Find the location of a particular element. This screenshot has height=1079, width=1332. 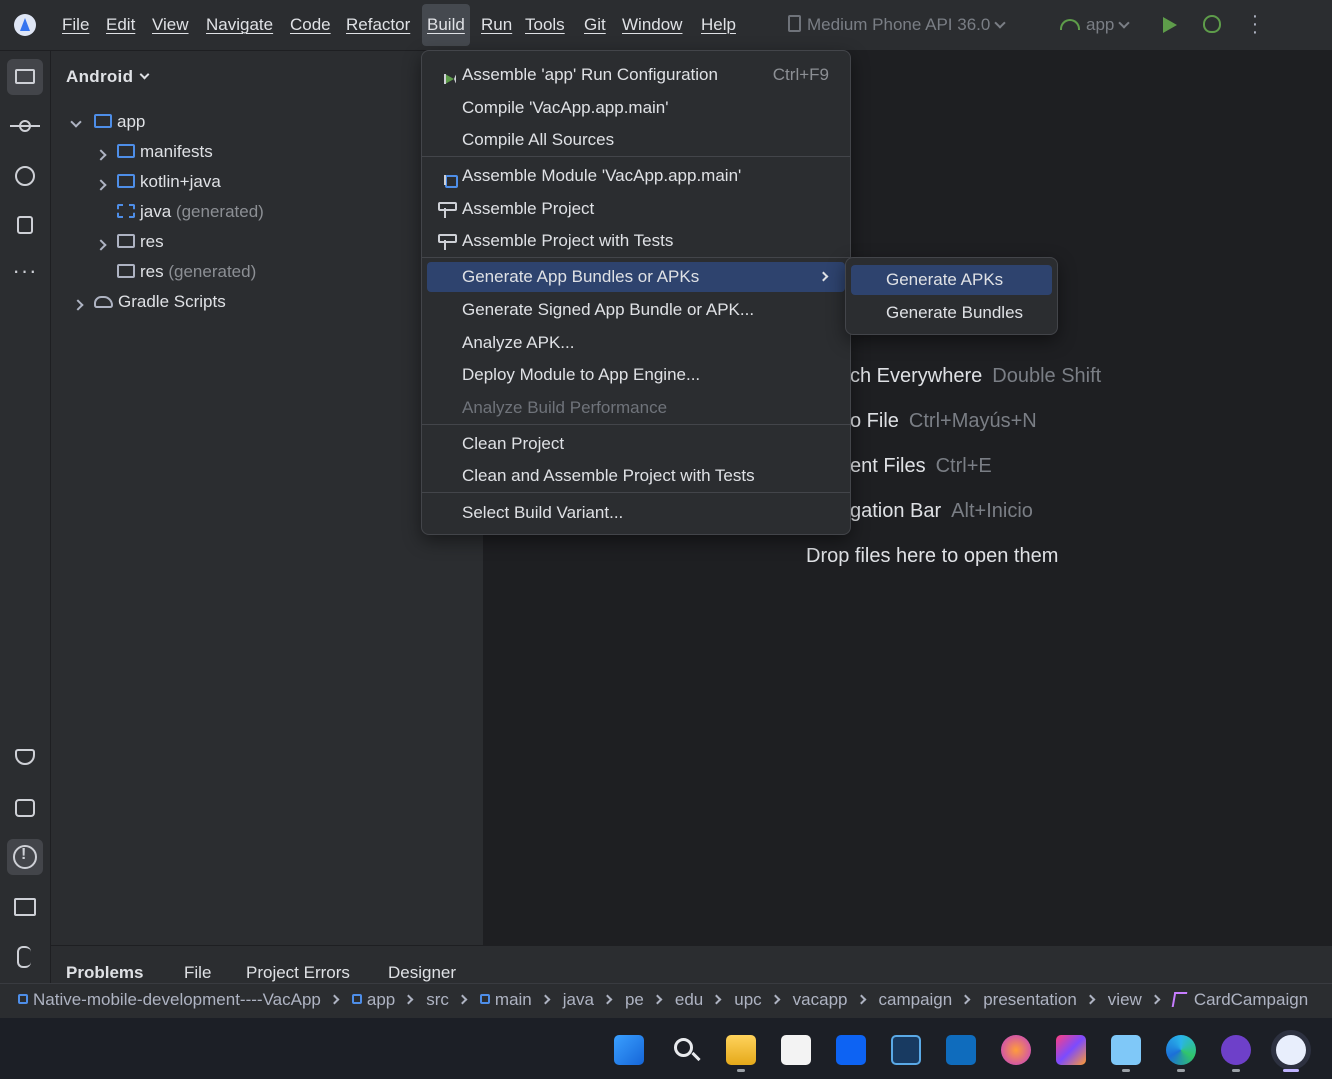

menu-file: File is located at coordinates (75, 25).